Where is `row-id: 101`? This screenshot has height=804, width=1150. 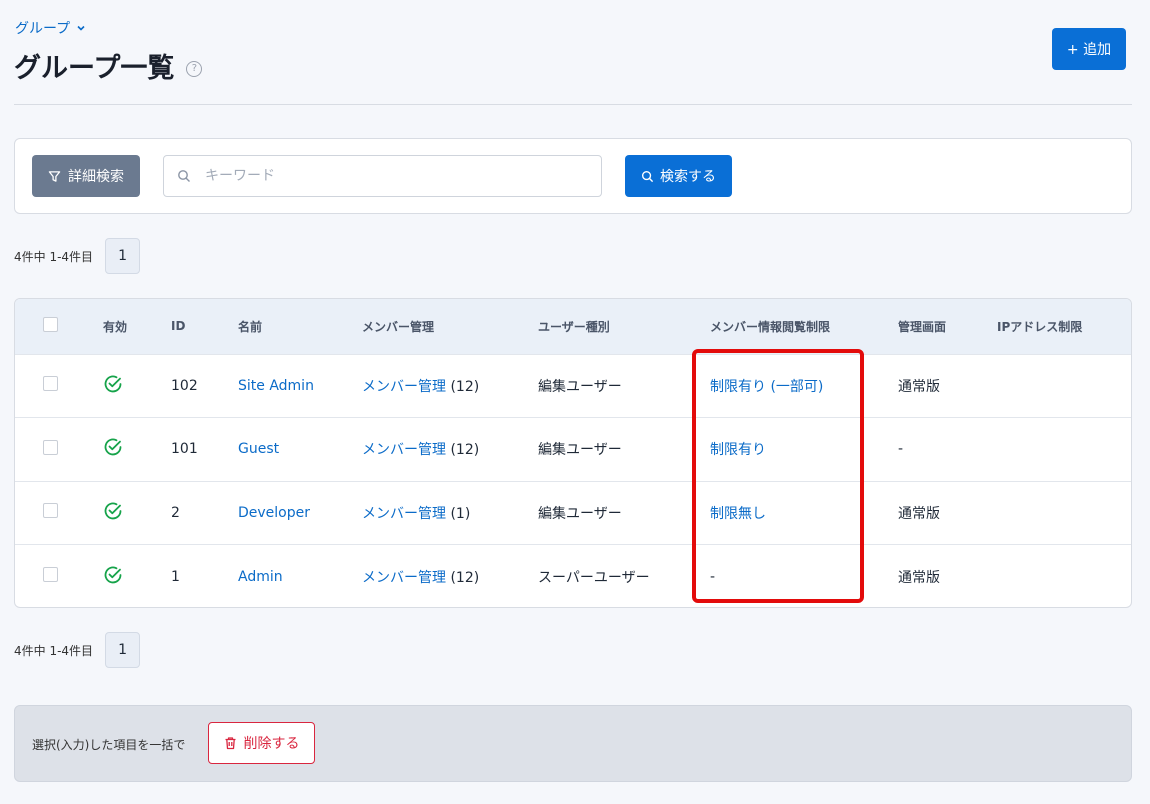
row-id: 101 is located at coordinates (184, 449).